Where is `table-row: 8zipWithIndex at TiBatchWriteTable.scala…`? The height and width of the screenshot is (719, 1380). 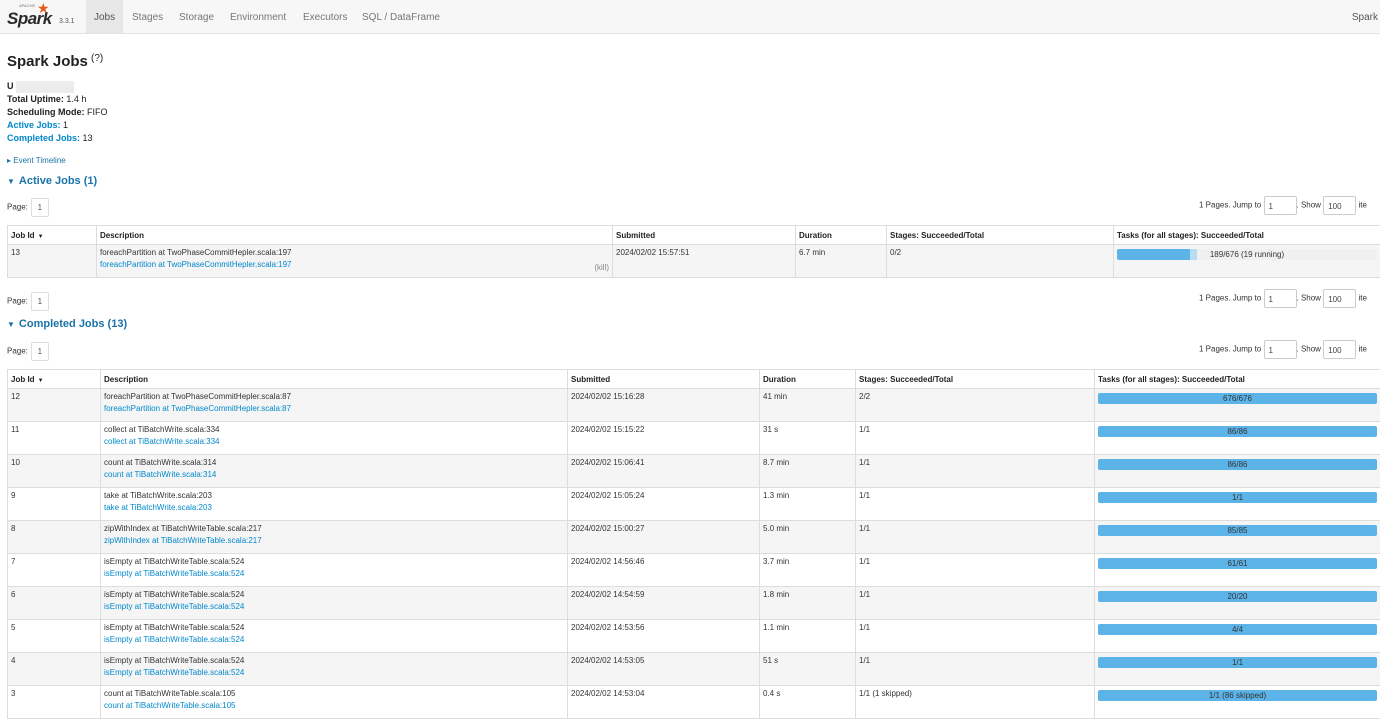
table-row: 8zipWithIndex at TiBatchWriteTable.scala… is located at coordinates (694, 537).